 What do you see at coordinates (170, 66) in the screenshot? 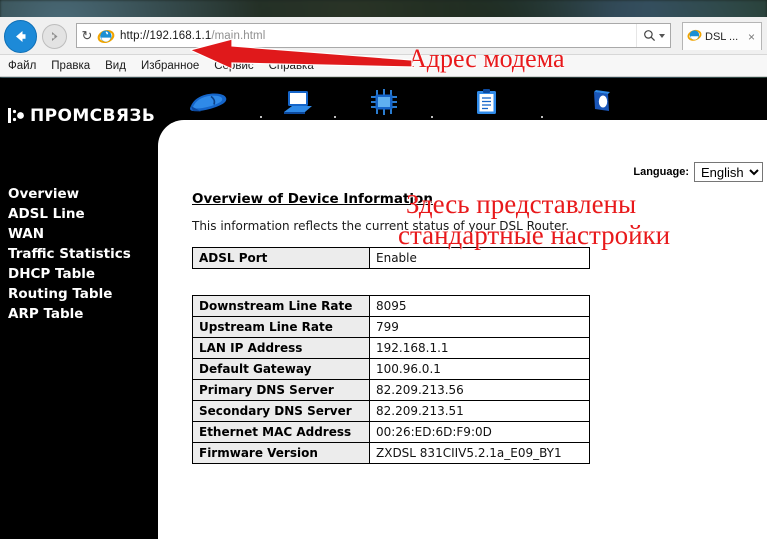
I see `menu-item-favorites: Избранное` at bounding box center [170, 66].